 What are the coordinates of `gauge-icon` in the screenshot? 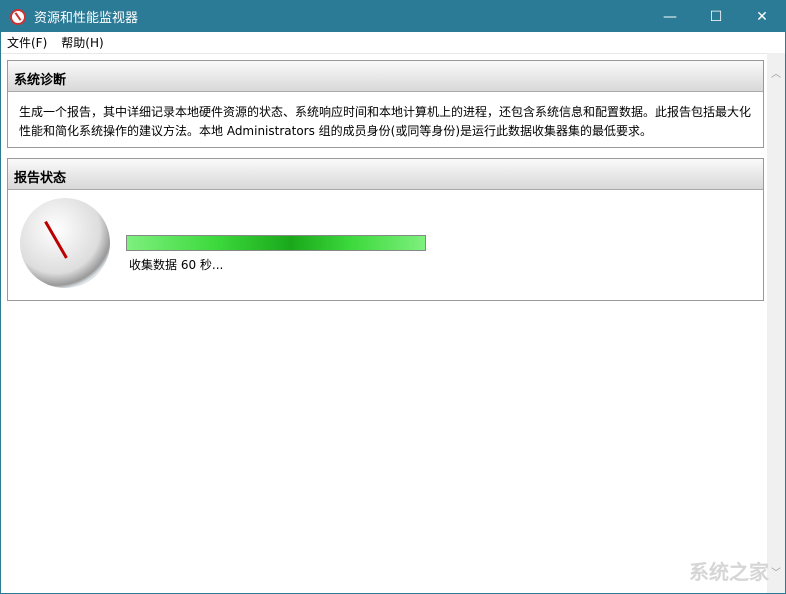 It's located at (65, 243).